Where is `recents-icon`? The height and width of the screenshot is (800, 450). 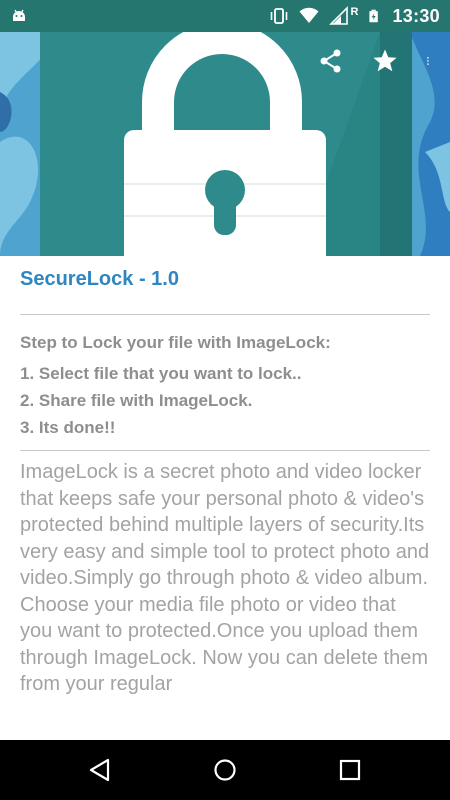 recents-icon is located at coordinates (350, 770).